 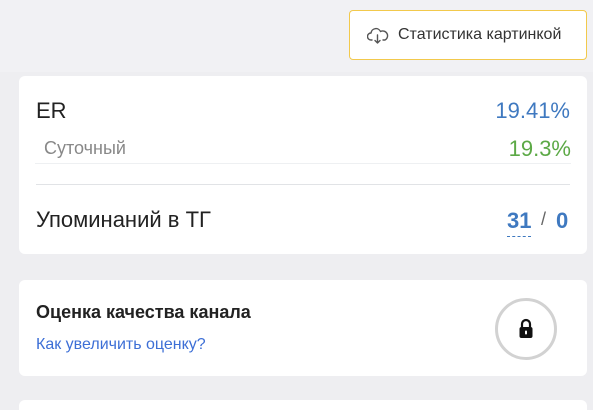 I want to click on daily-er-row: Суточный 19.3%, so click(x=303, y=148).